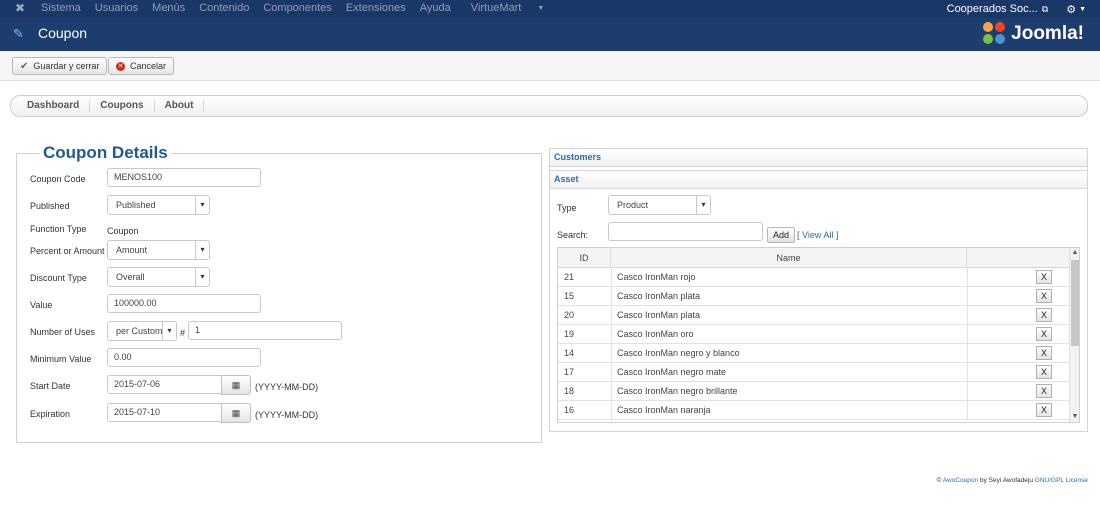 The height and width of the screenshot is (505, 1100). Describe the element at coordinates (180, 106) in the screenshot. I see `tab-about: About` at that location.